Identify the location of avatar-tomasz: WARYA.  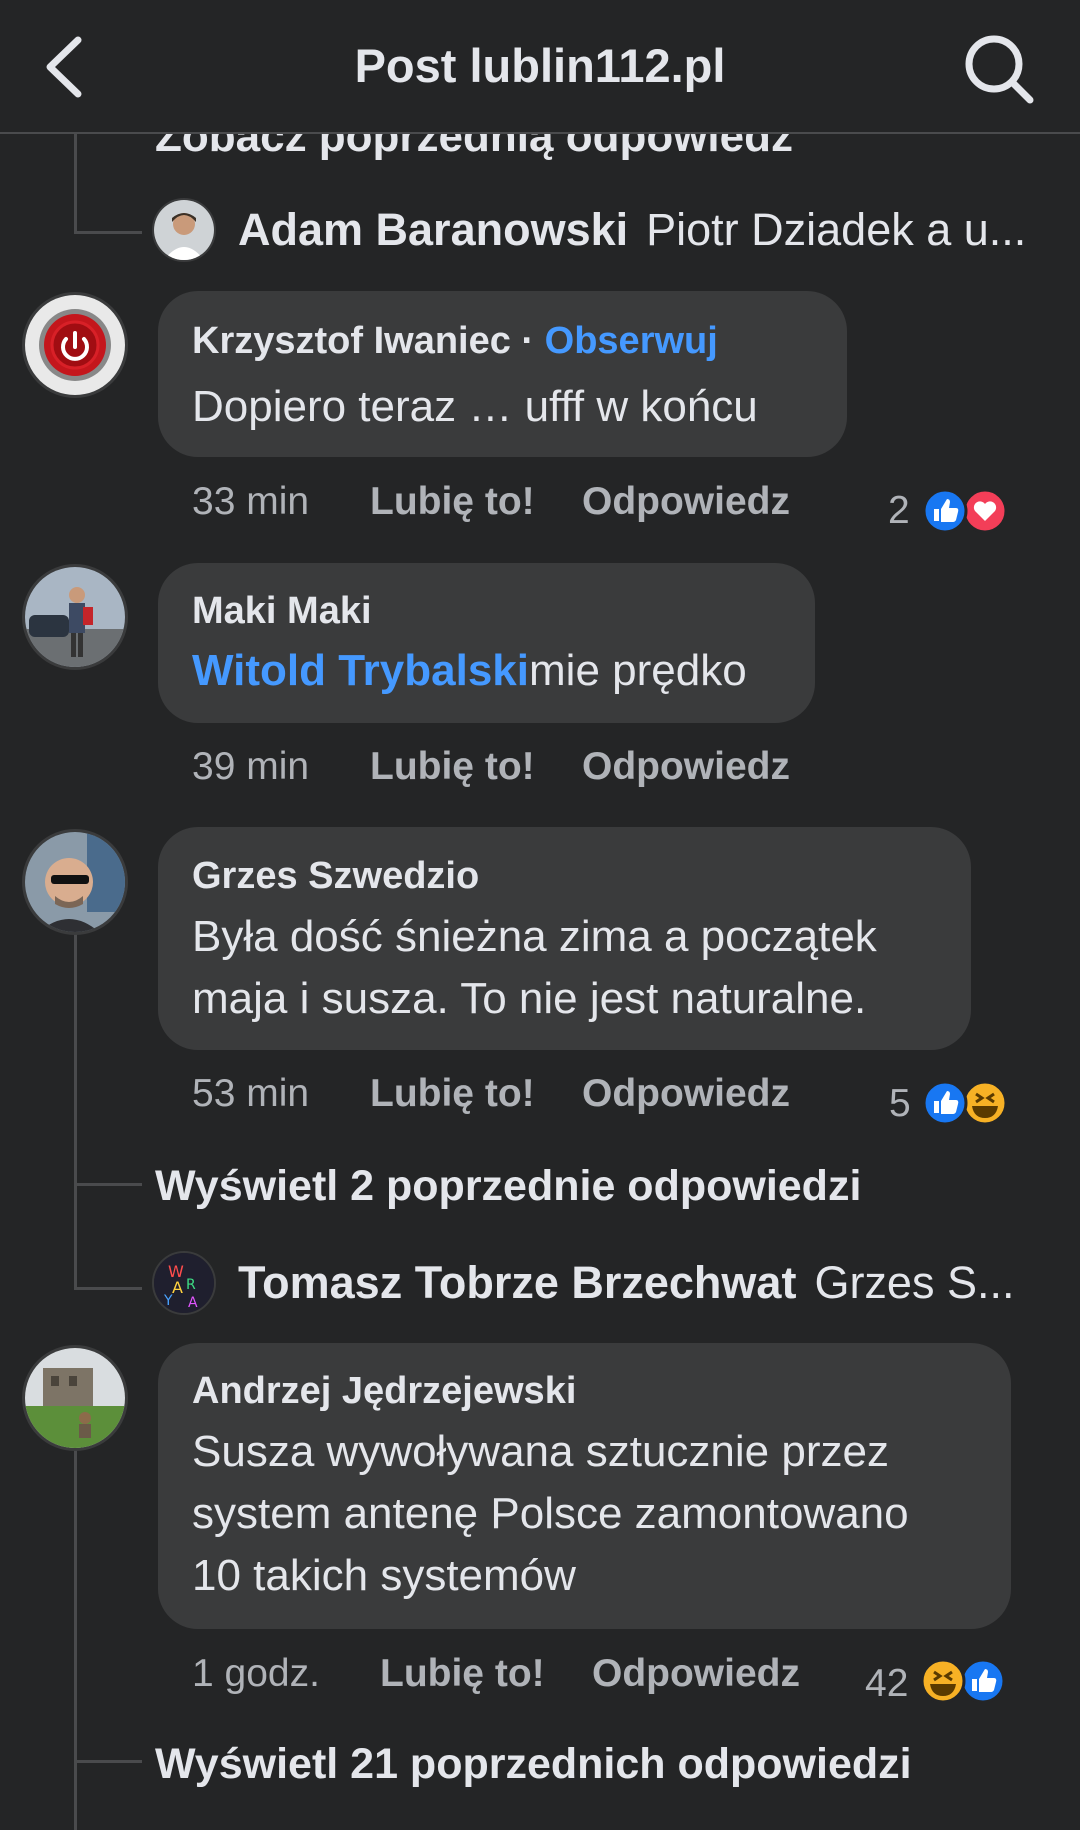
(184, 1283).